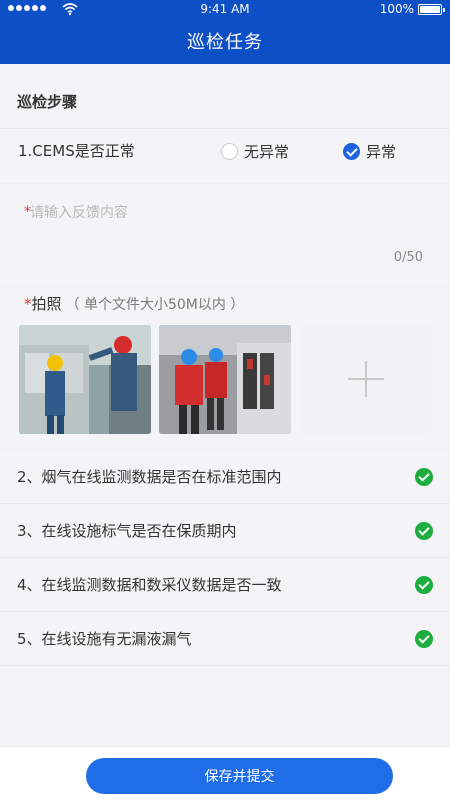 This screenshot has width=450, height=800. I want to click on step-label: 4、在线监测数据和数采仪数据是否一致, so click(149, 585).